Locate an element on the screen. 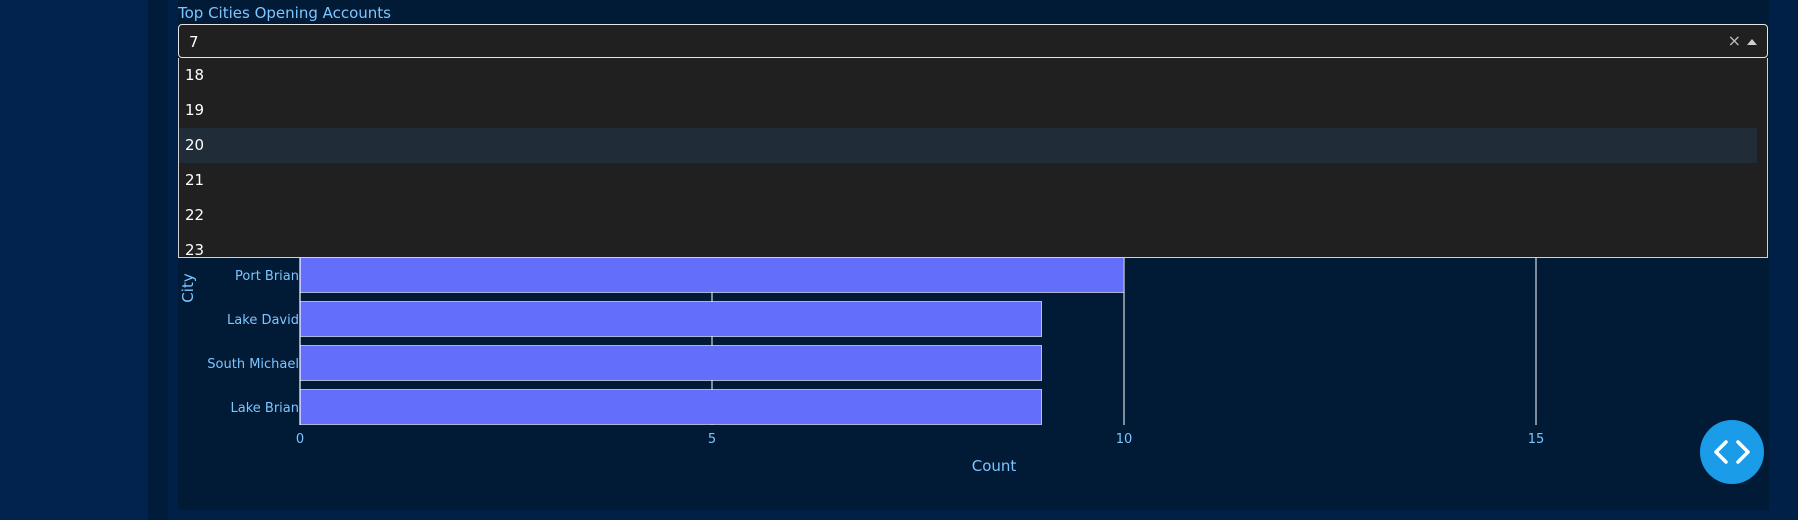  x-tick-label: 15 is located at coordinates (1536, 439).